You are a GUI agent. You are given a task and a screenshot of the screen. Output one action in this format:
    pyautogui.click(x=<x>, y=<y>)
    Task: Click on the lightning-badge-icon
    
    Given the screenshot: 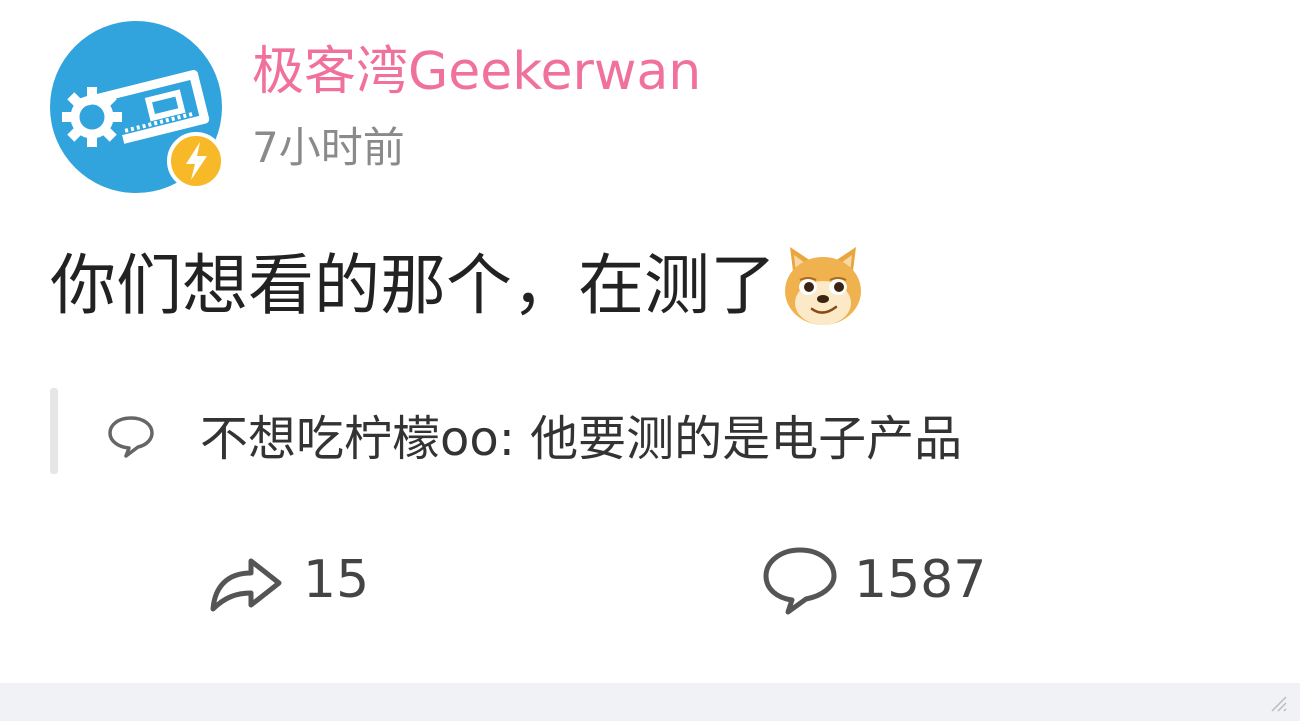 What is the action you would take?
    pyautogui.click(x=196, y=161)
    